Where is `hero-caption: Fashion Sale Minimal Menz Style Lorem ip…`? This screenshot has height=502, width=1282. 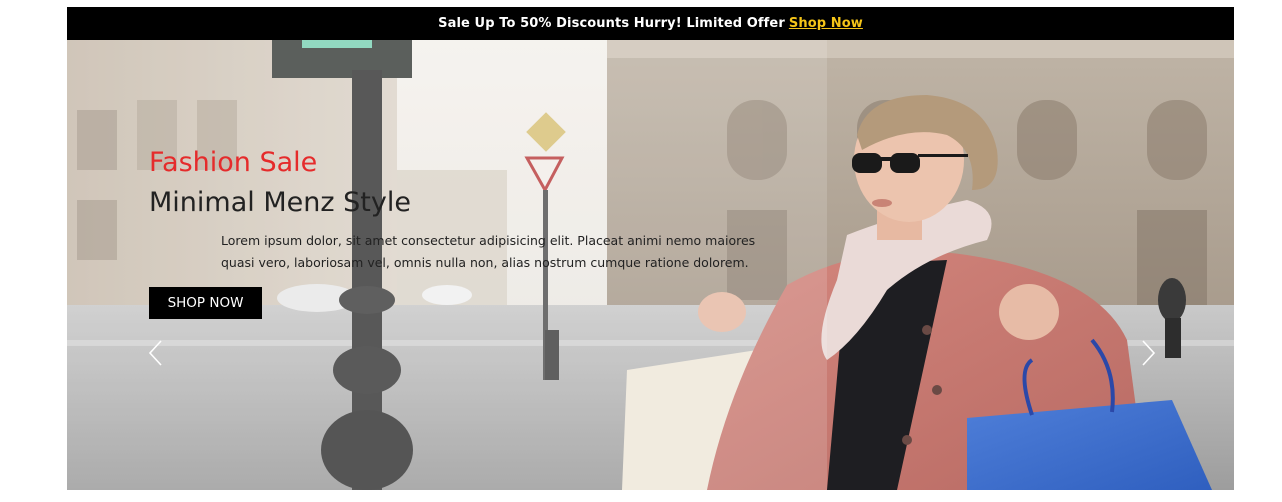
hero-caption: Fashion Sale Minimal Menz Style Lorem ip… is located at coordinates (469, 210).